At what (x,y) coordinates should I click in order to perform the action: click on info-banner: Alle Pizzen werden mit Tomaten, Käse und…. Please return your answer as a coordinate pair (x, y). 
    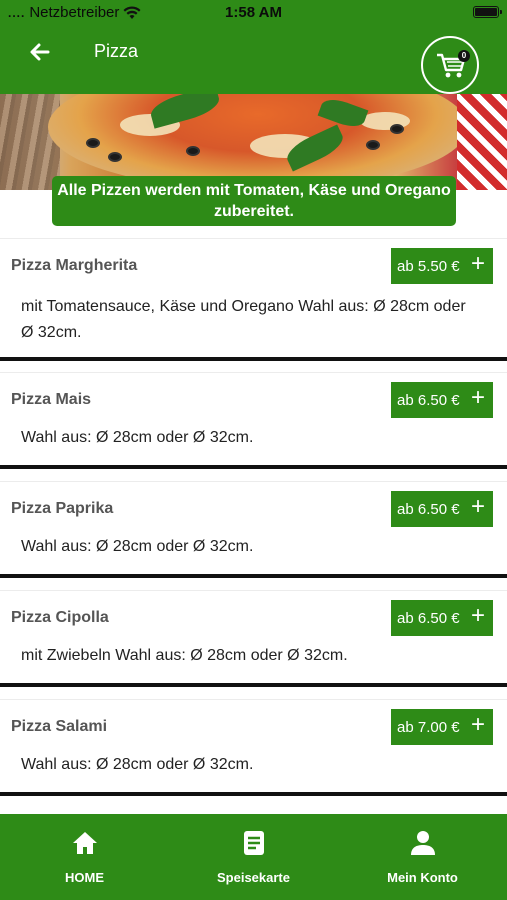
    Looking at the image, I should click on (254, 201).